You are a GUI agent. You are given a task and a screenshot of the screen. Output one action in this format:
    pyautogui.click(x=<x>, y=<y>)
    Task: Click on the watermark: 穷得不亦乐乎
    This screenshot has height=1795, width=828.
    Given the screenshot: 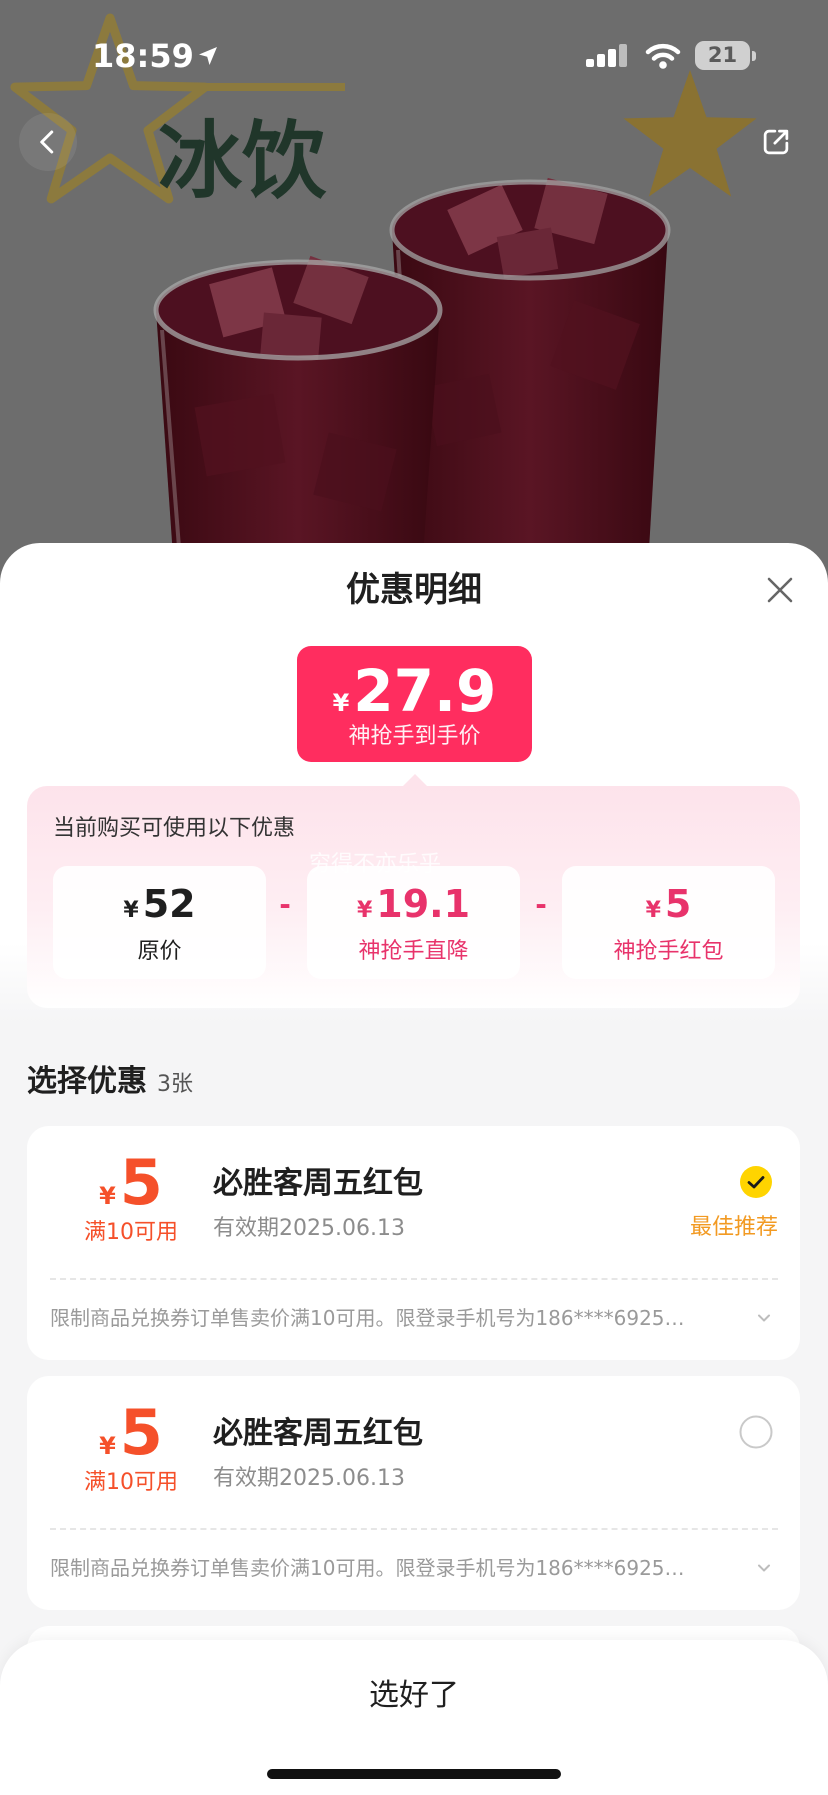 What is the action you would take?
    pyautogui.click(x=375, y=864)
    